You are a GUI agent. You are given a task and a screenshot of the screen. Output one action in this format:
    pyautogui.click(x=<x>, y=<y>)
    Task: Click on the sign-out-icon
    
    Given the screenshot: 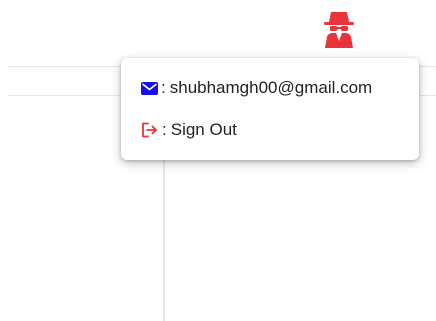 What is the action you would take?
    pyautogui.click(x=150, y=130)
    